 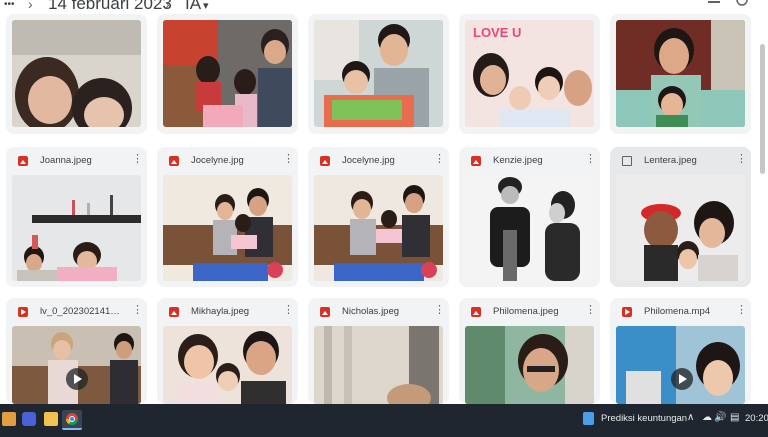 I want to click on info-icon, so click(x=742, y=4).